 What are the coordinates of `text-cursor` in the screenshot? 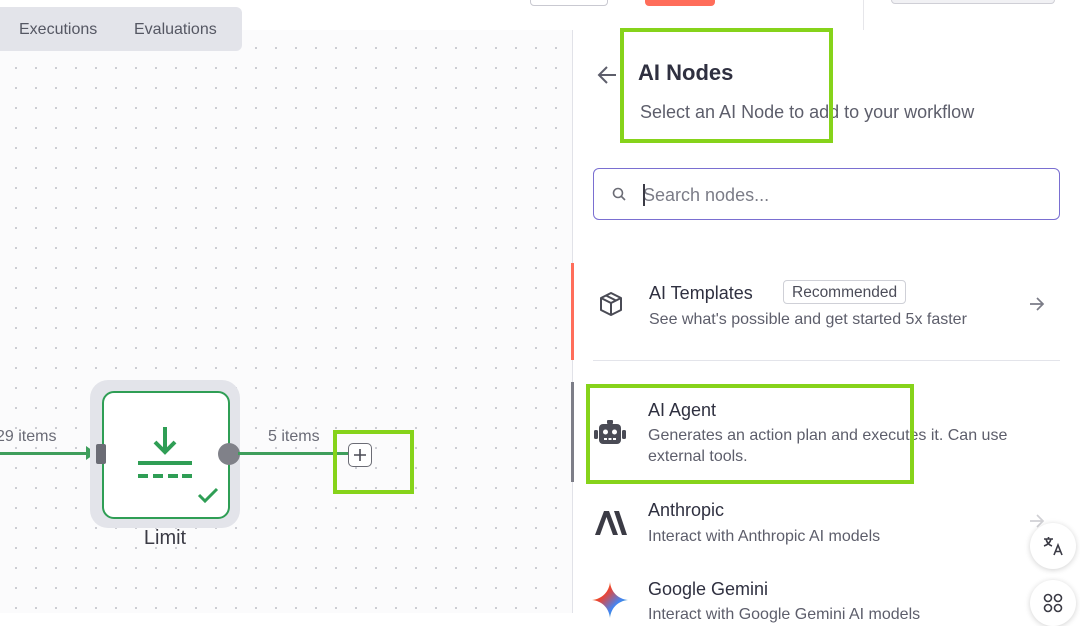 It's located at (644, 195).